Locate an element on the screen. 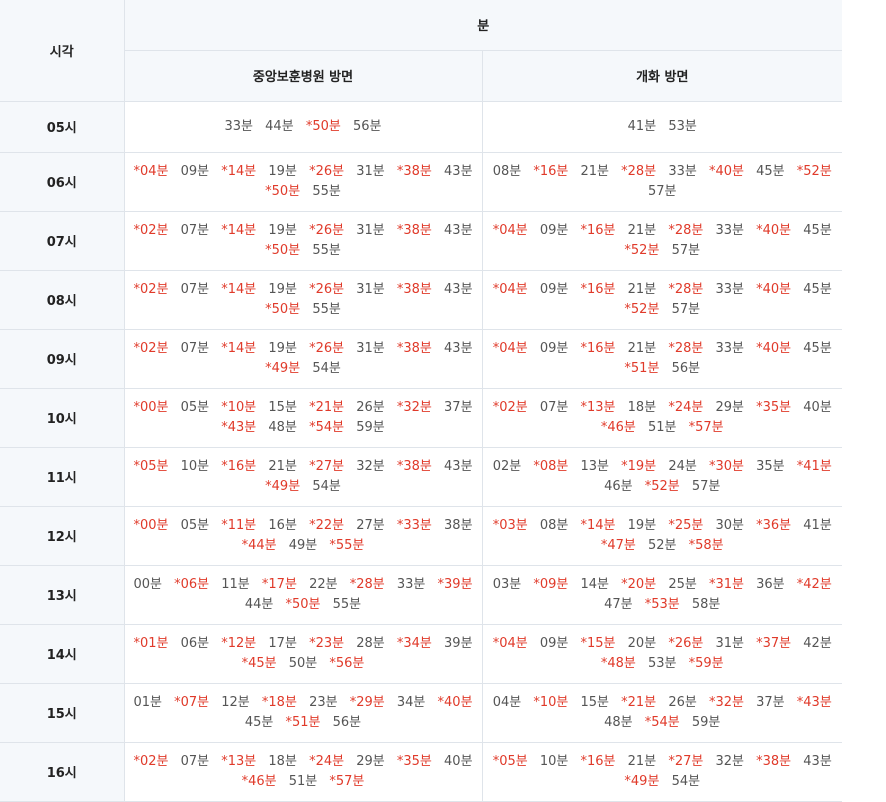 Image resolution: width=886 pixels, height=802 pixels. hour-cell: 12시 is located at coordinates (62, 535).